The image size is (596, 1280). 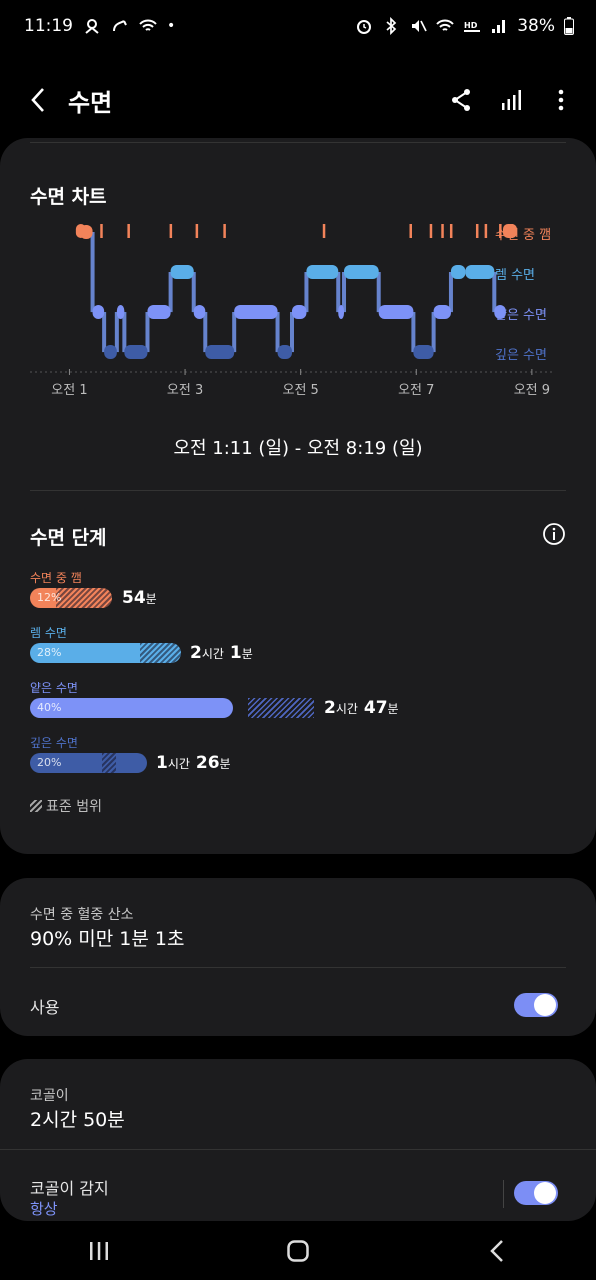 I want to click on svg-text: HD, so click(x=471, y=25).